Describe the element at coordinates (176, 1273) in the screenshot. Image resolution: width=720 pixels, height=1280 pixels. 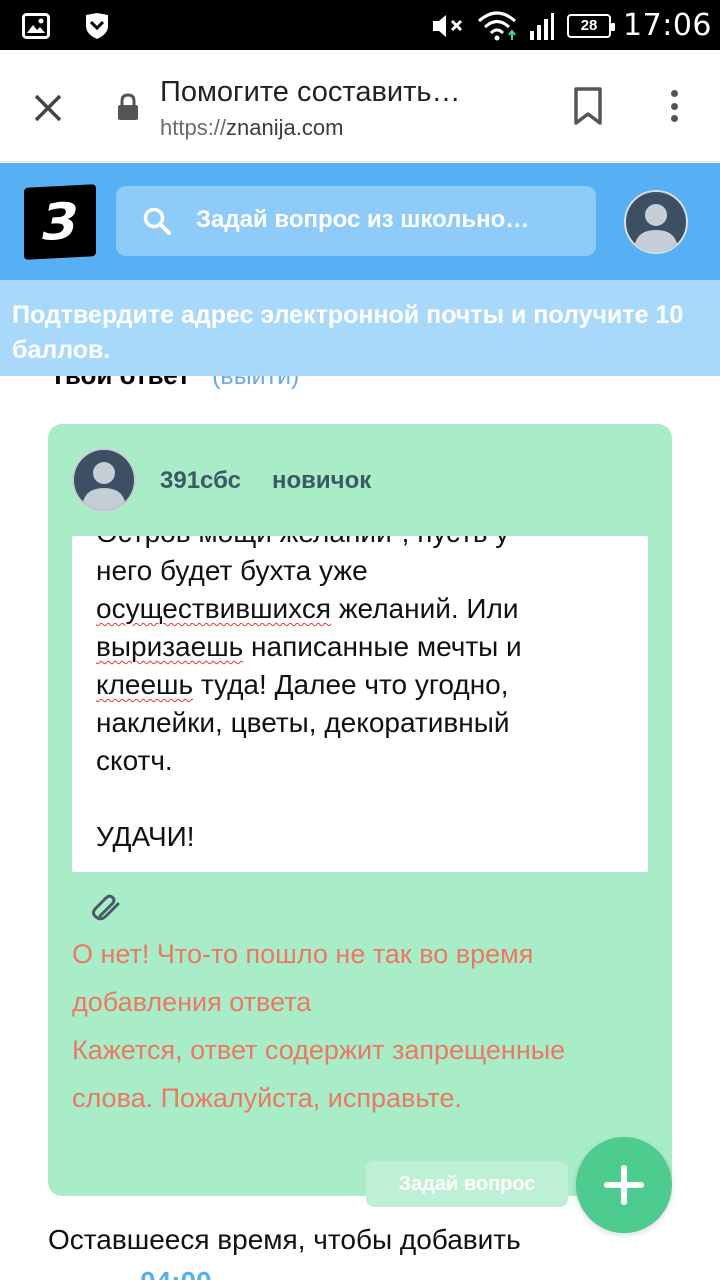
I see `remaining-time-value: 04:00` at that location.